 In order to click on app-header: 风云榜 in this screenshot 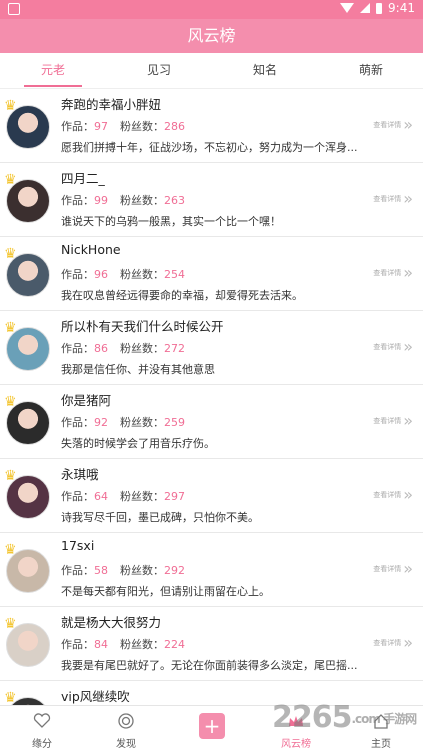, I will do `click(211, 36)`.